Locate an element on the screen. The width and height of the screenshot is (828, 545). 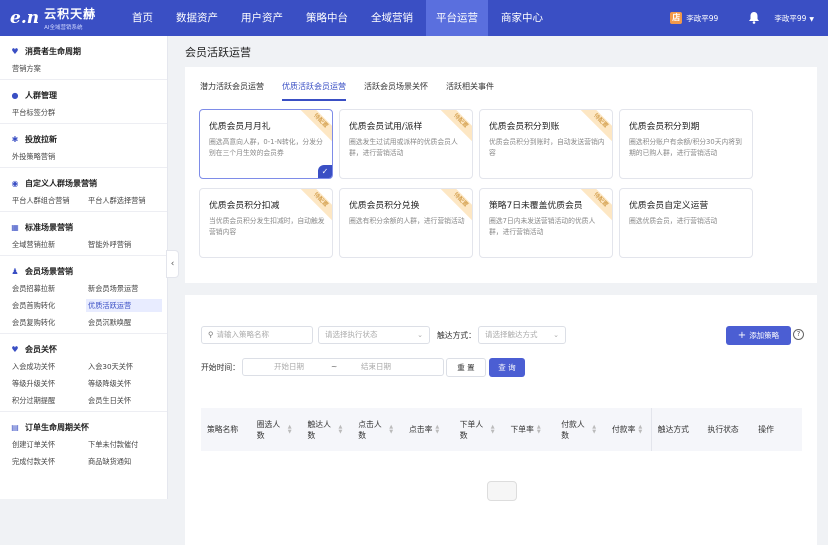
column-header: 下单人数 ▲ ▼ is located at coordinates (479, 429).